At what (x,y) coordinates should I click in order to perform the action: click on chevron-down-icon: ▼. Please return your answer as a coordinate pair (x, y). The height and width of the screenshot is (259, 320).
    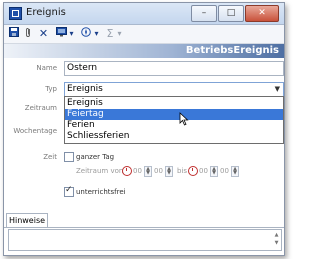
    Looking at the image, I should click on (277, 89).